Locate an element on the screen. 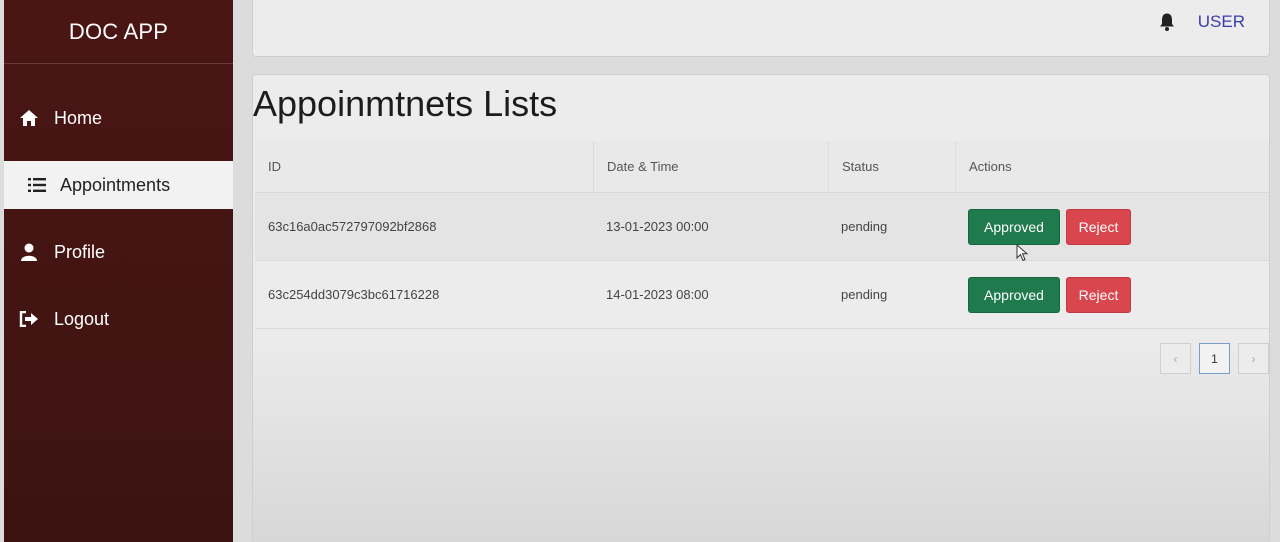 The height and width of the screenshot is (542, 1280). top-header: USER is located at coordinates (761, 28).